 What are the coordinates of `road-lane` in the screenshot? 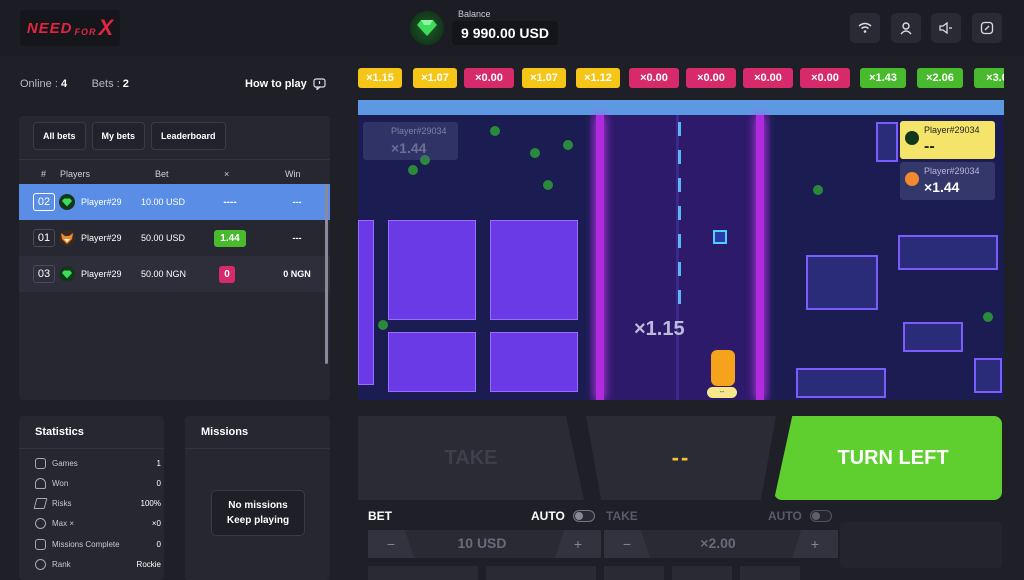 It's located at (760, 257).